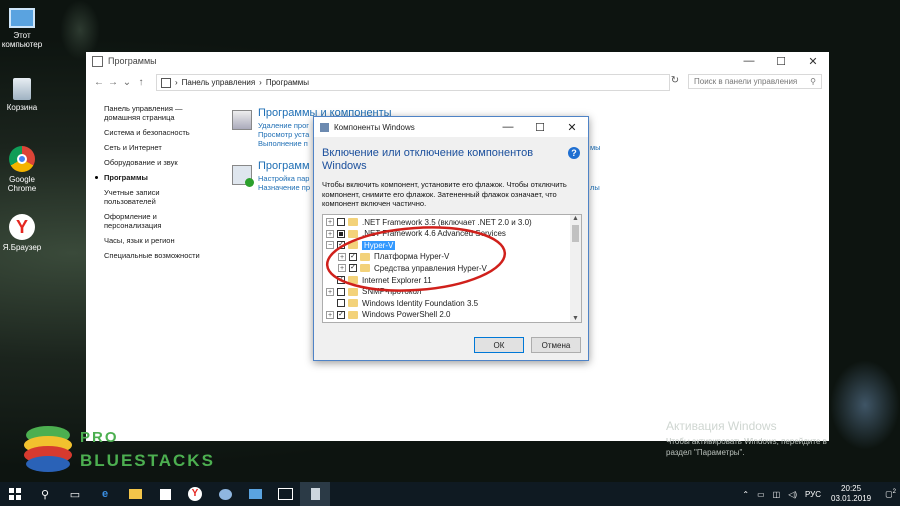 This screenshot has width=900, height=506. Describe the element at coordinates (141, 82) in the screenshot. I see `up-arrow-icon: ↑` at that location.